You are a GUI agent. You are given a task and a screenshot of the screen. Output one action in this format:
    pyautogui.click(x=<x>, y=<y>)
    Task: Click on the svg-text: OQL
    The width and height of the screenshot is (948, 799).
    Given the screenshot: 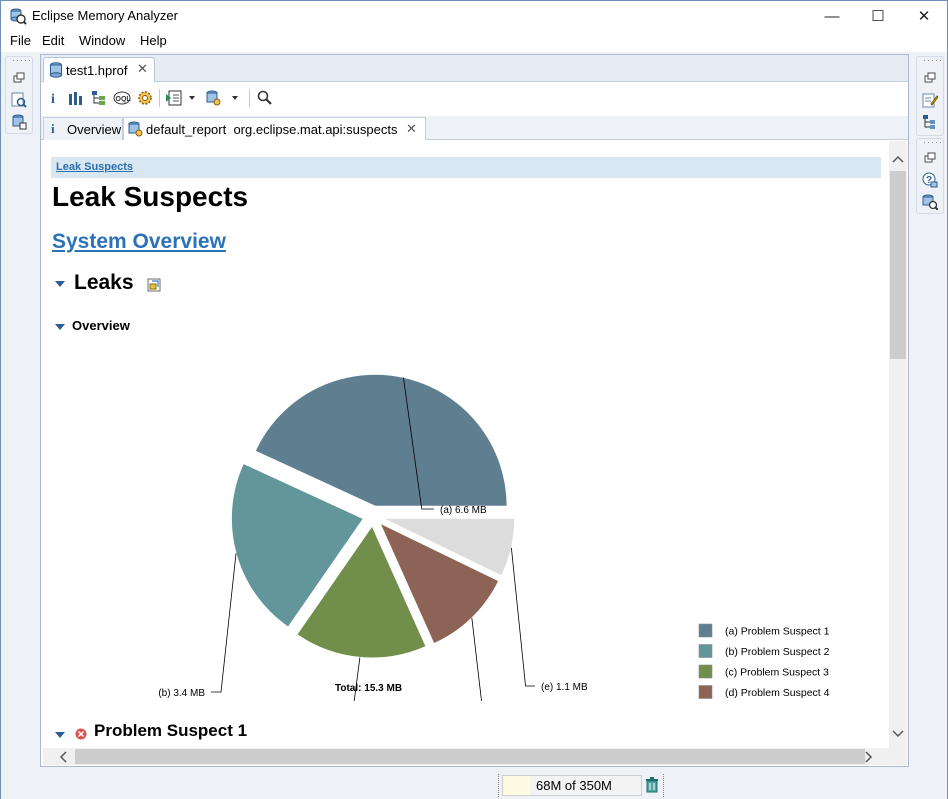 What is the action you would take?
    pyautogui.click(x=124, y=99)
    